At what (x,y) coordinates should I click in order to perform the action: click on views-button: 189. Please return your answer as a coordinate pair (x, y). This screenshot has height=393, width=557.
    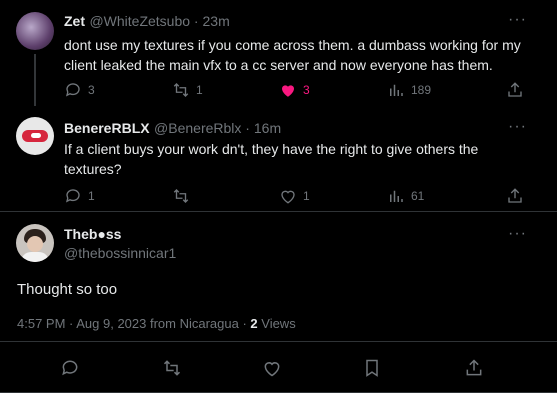
    Looking at the image, I should click on (409, 90).